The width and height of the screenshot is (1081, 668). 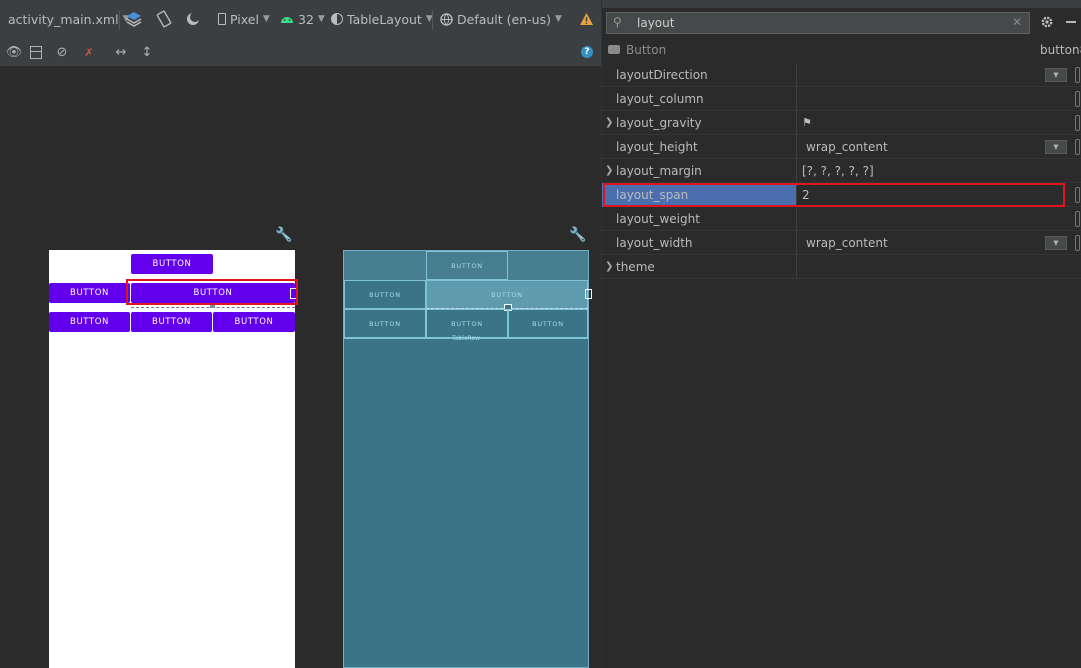 What do you see at coordinates (89, 293) in the screenshot?
I see `button-row2-col1: BUTTON` at bounding box center [89, 293].